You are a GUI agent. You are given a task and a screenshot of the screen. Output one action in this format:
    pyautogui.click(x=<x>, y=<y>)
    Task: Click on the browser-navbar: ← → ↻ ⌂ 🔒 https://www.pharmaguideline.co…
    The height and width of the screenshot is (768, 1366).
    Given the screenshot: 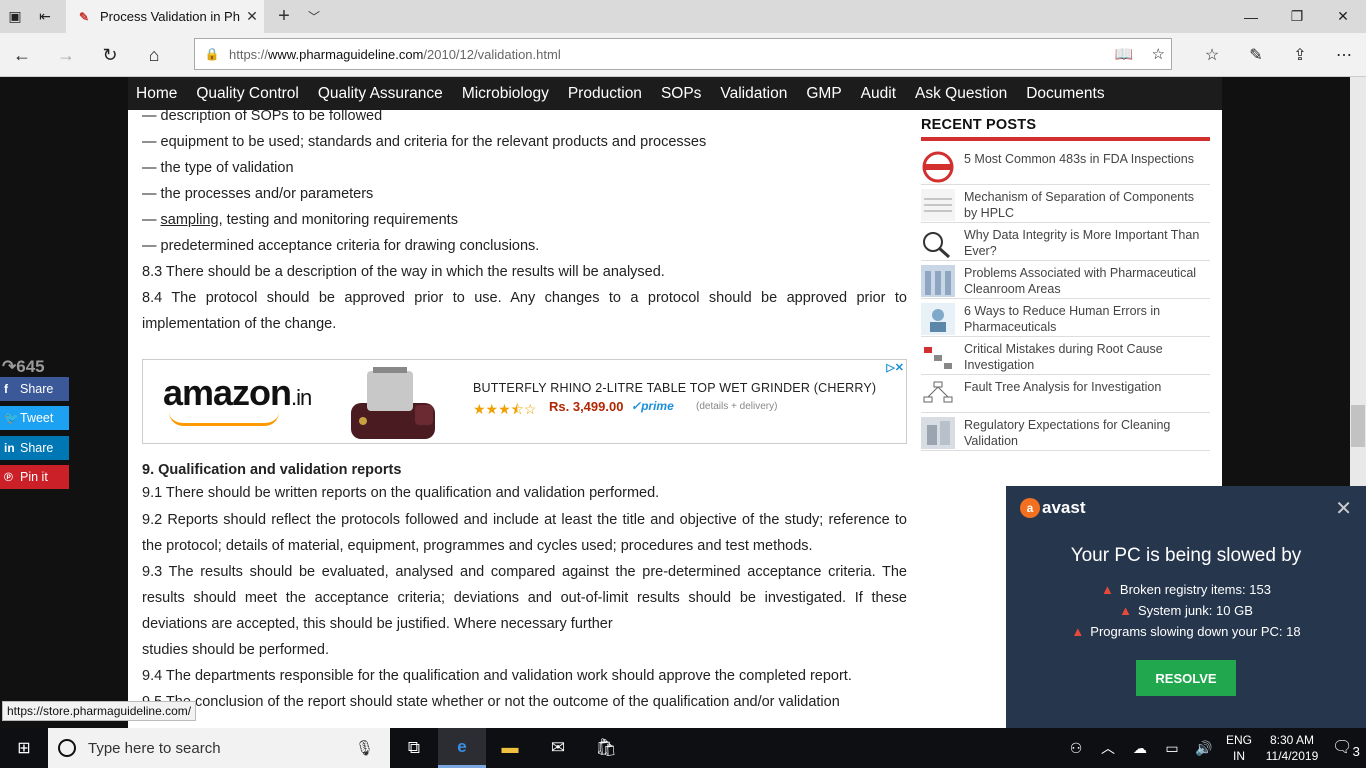 What is the action you would take?
    pyautogui.click(x=683, y=55)
    